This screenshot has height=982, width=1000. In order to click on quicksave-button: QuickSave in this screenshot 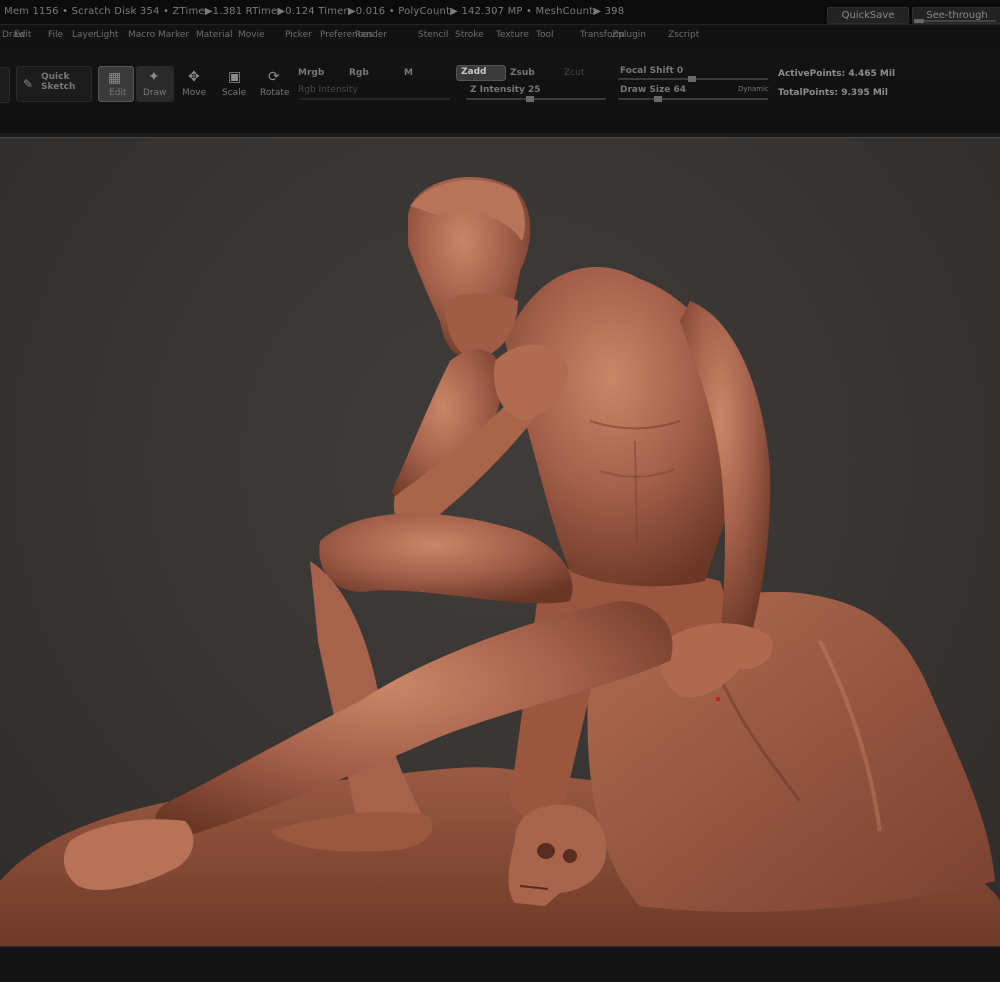, I will do `click(868, 15)`.